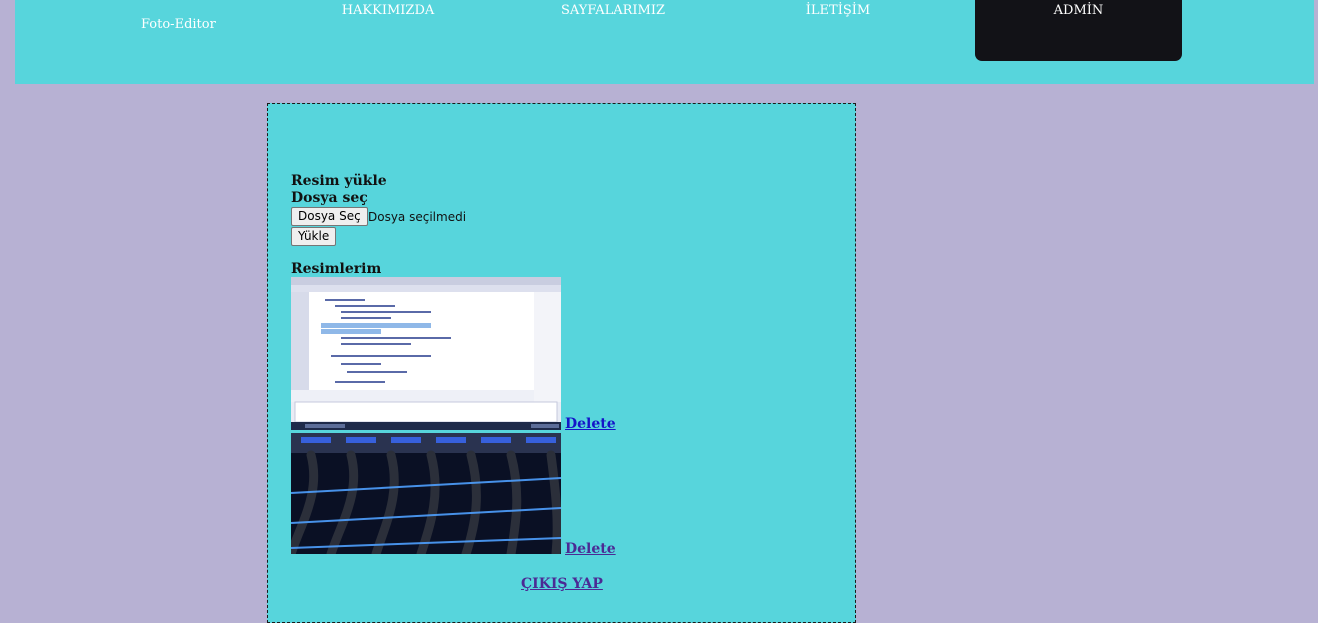  What do you see at coordinates (329, 198) in the screenshot?
I see `file-label: Dosya seç` at bounding box center [329, 198].